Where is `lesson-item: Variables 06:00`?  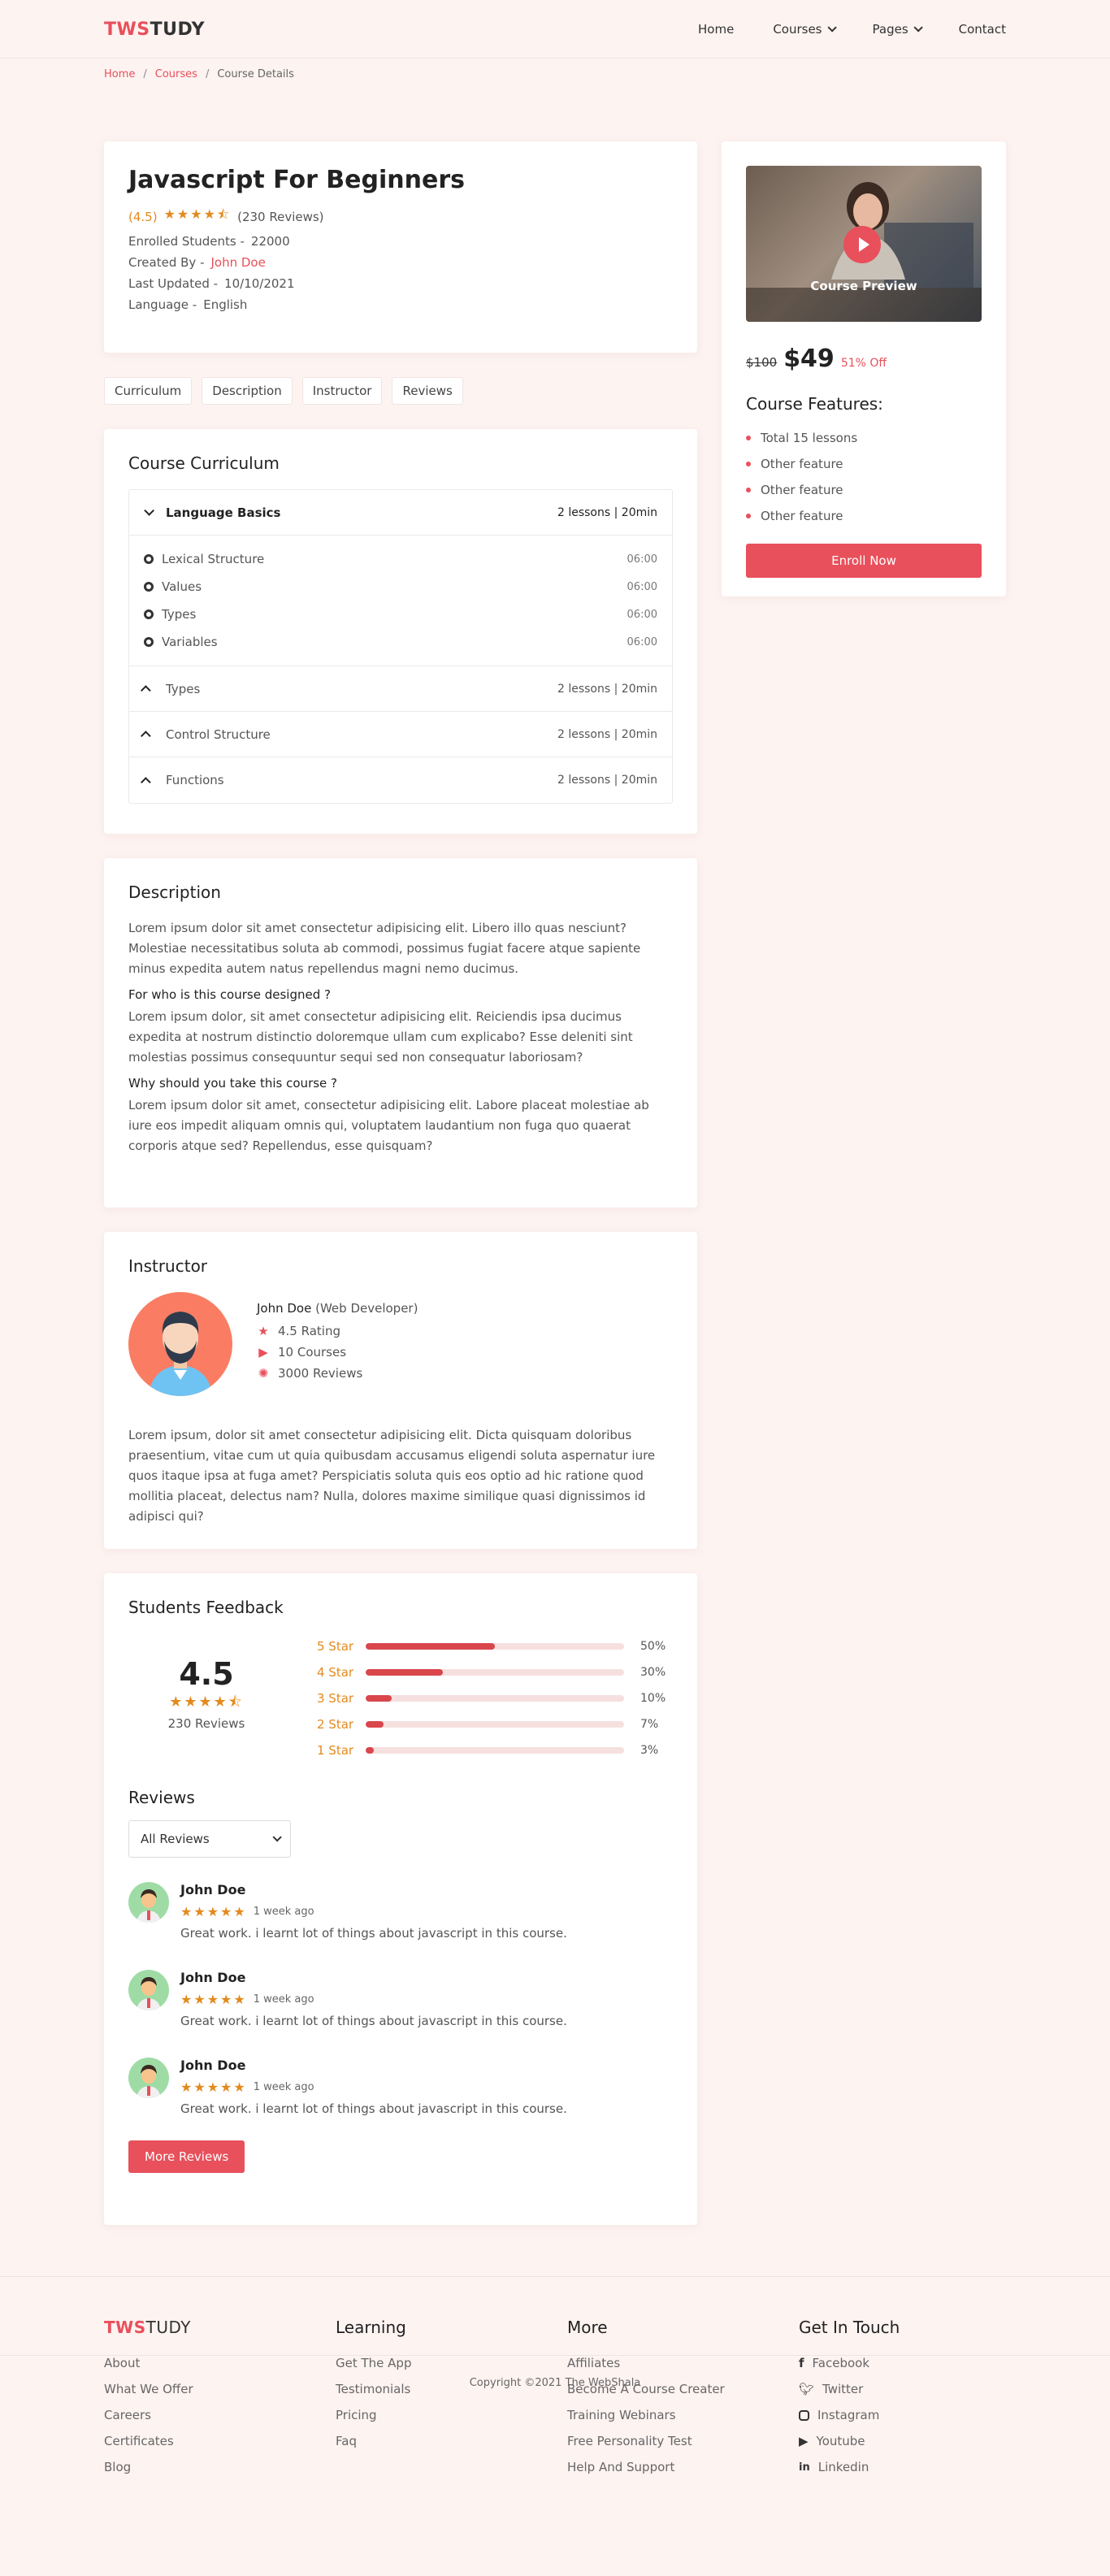
lesson-item: Variables 06:00 is located at coordinates (401, 642).